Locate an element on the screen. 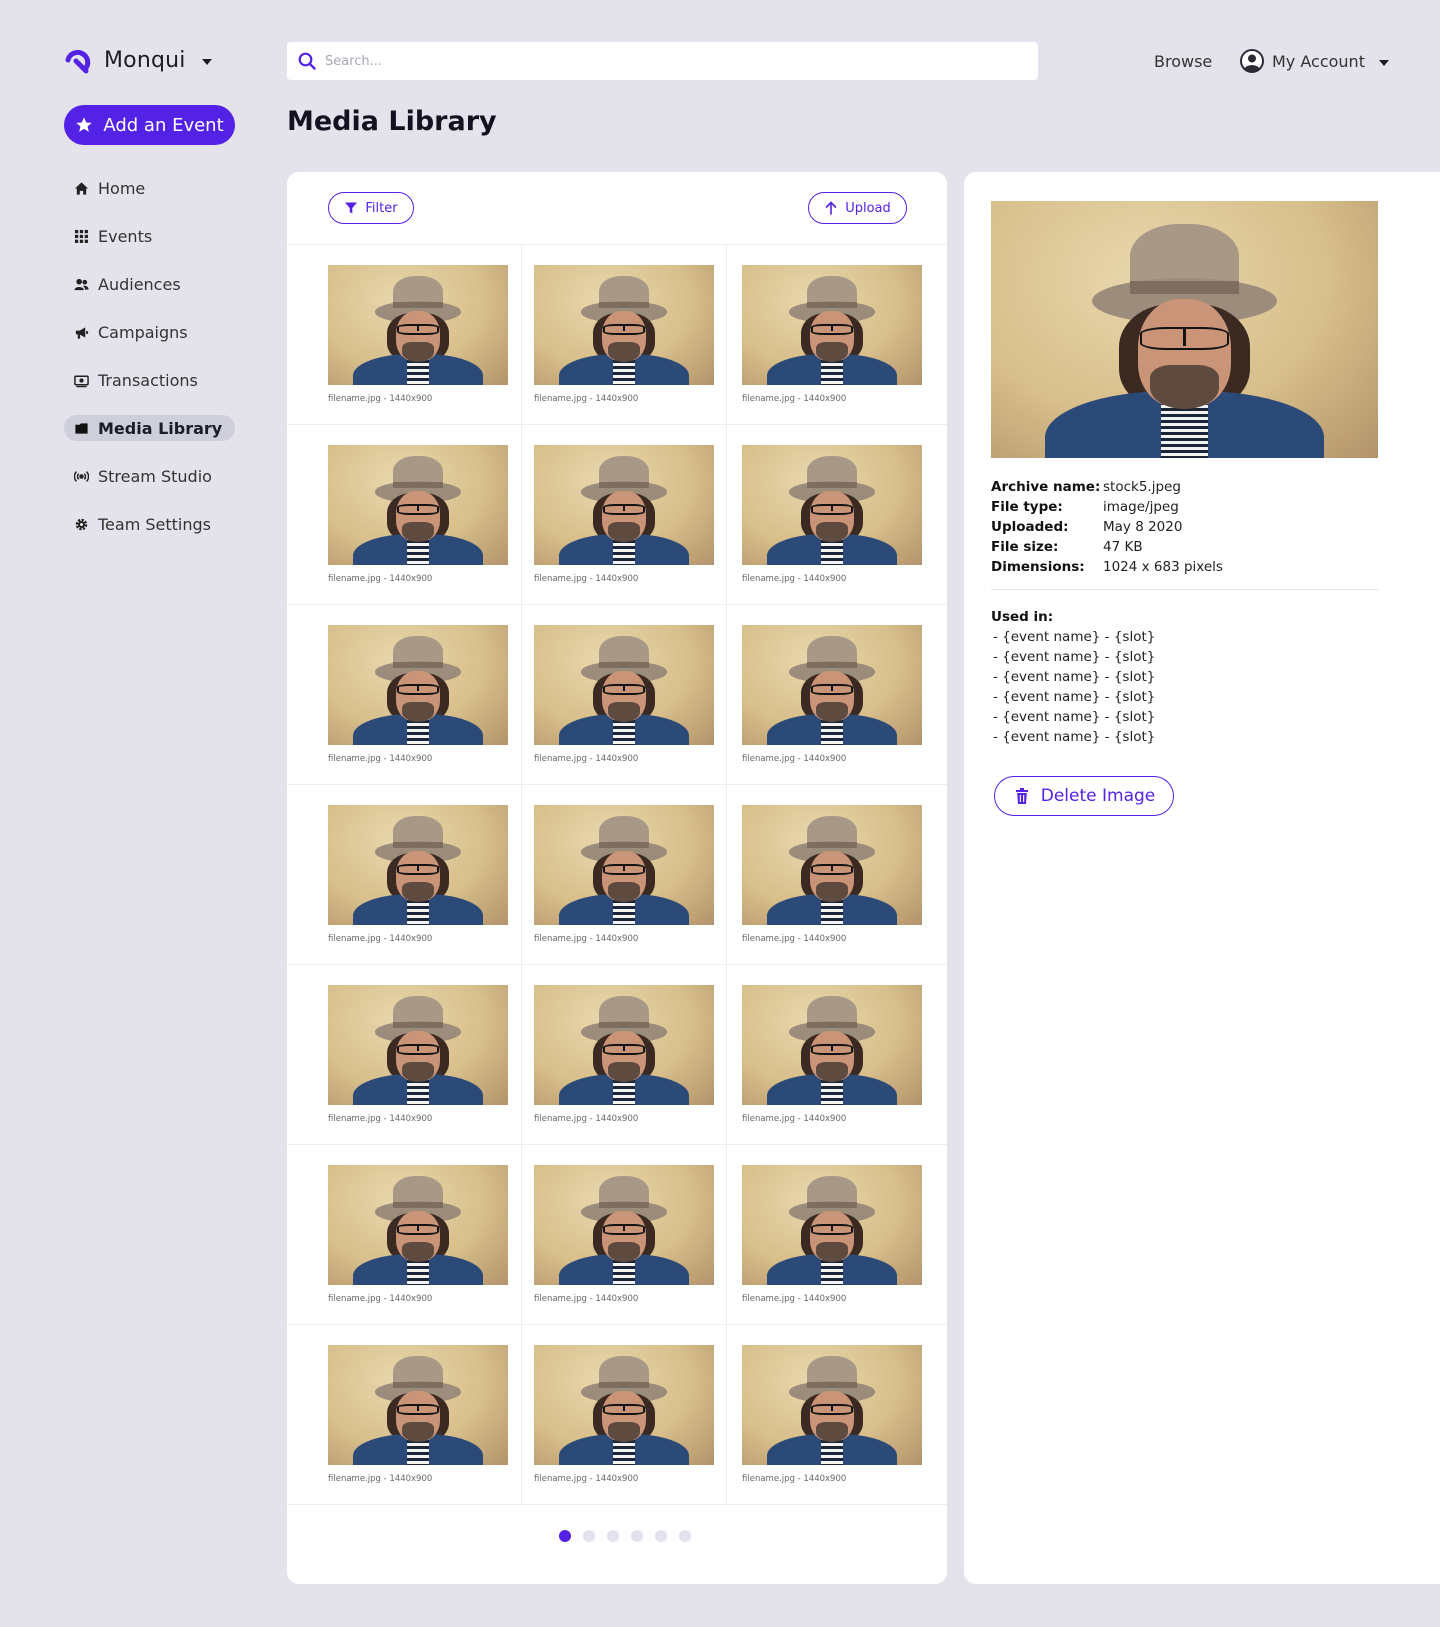 This screenshot has height=1627, width=1440. search-input is located at coordinates (681, 61).